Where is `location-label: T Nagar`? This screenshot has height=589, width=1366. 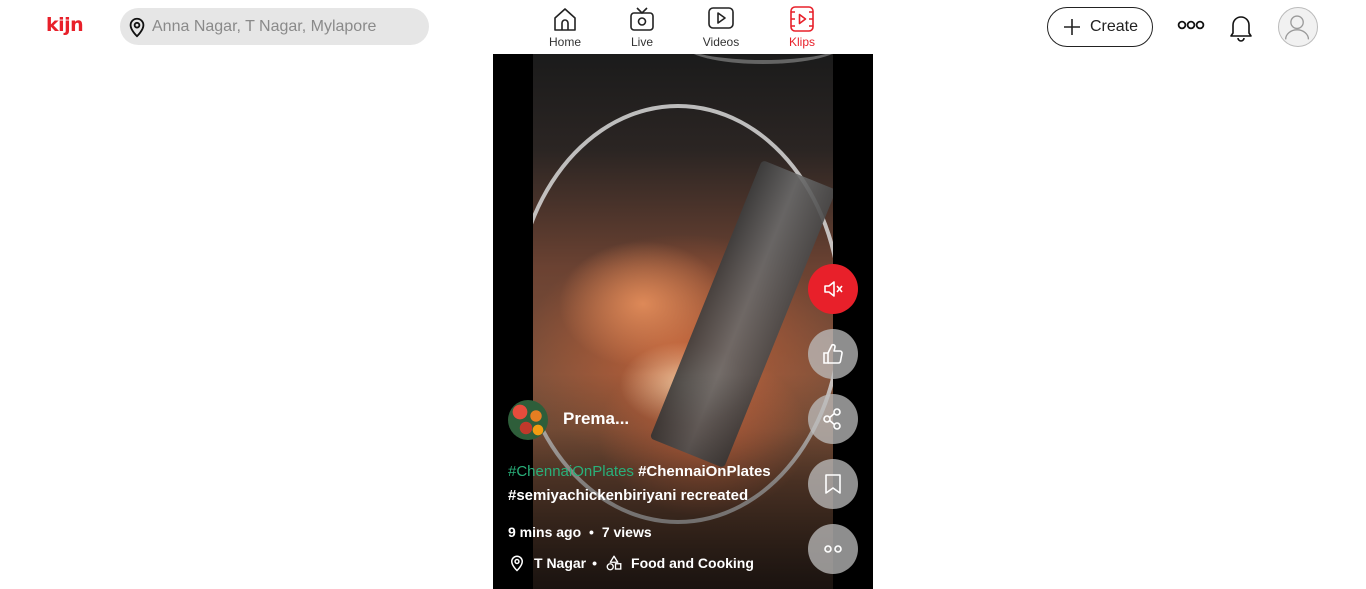
location-label: T Nagar is located at coordinates (560, 563).